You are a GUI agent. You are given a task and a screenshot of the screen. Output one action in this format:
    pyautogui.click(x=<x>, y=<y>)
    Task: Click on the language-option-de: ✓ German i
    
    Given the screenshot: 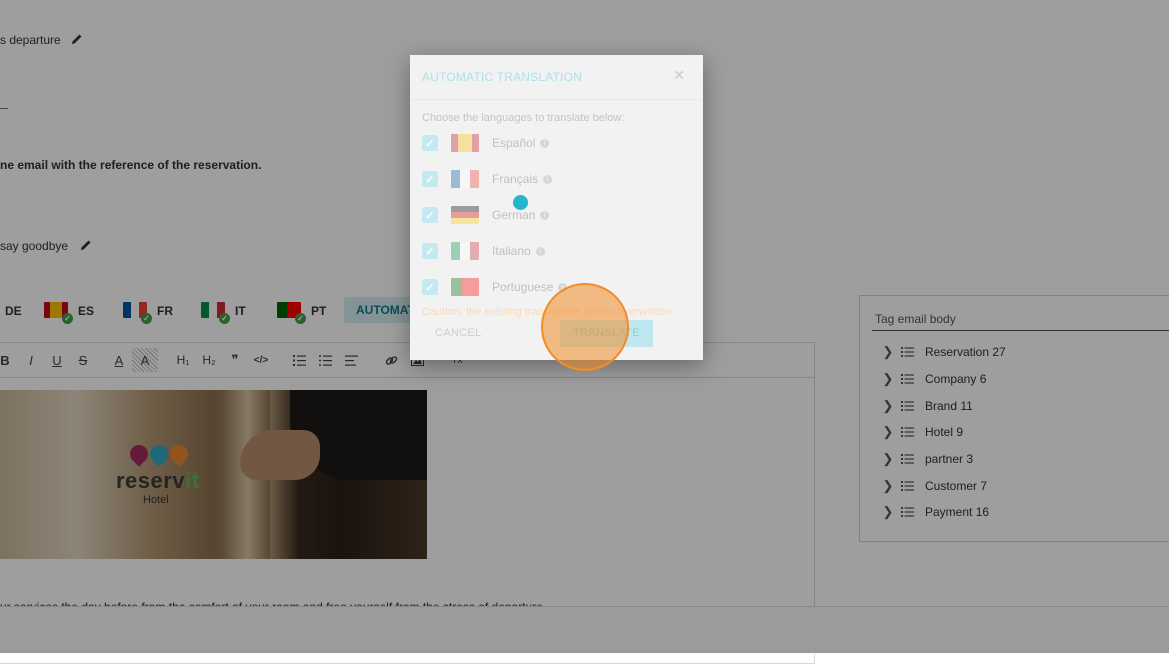 What is the action you would take?
    pyautogui.click(x=486, y=215)
    